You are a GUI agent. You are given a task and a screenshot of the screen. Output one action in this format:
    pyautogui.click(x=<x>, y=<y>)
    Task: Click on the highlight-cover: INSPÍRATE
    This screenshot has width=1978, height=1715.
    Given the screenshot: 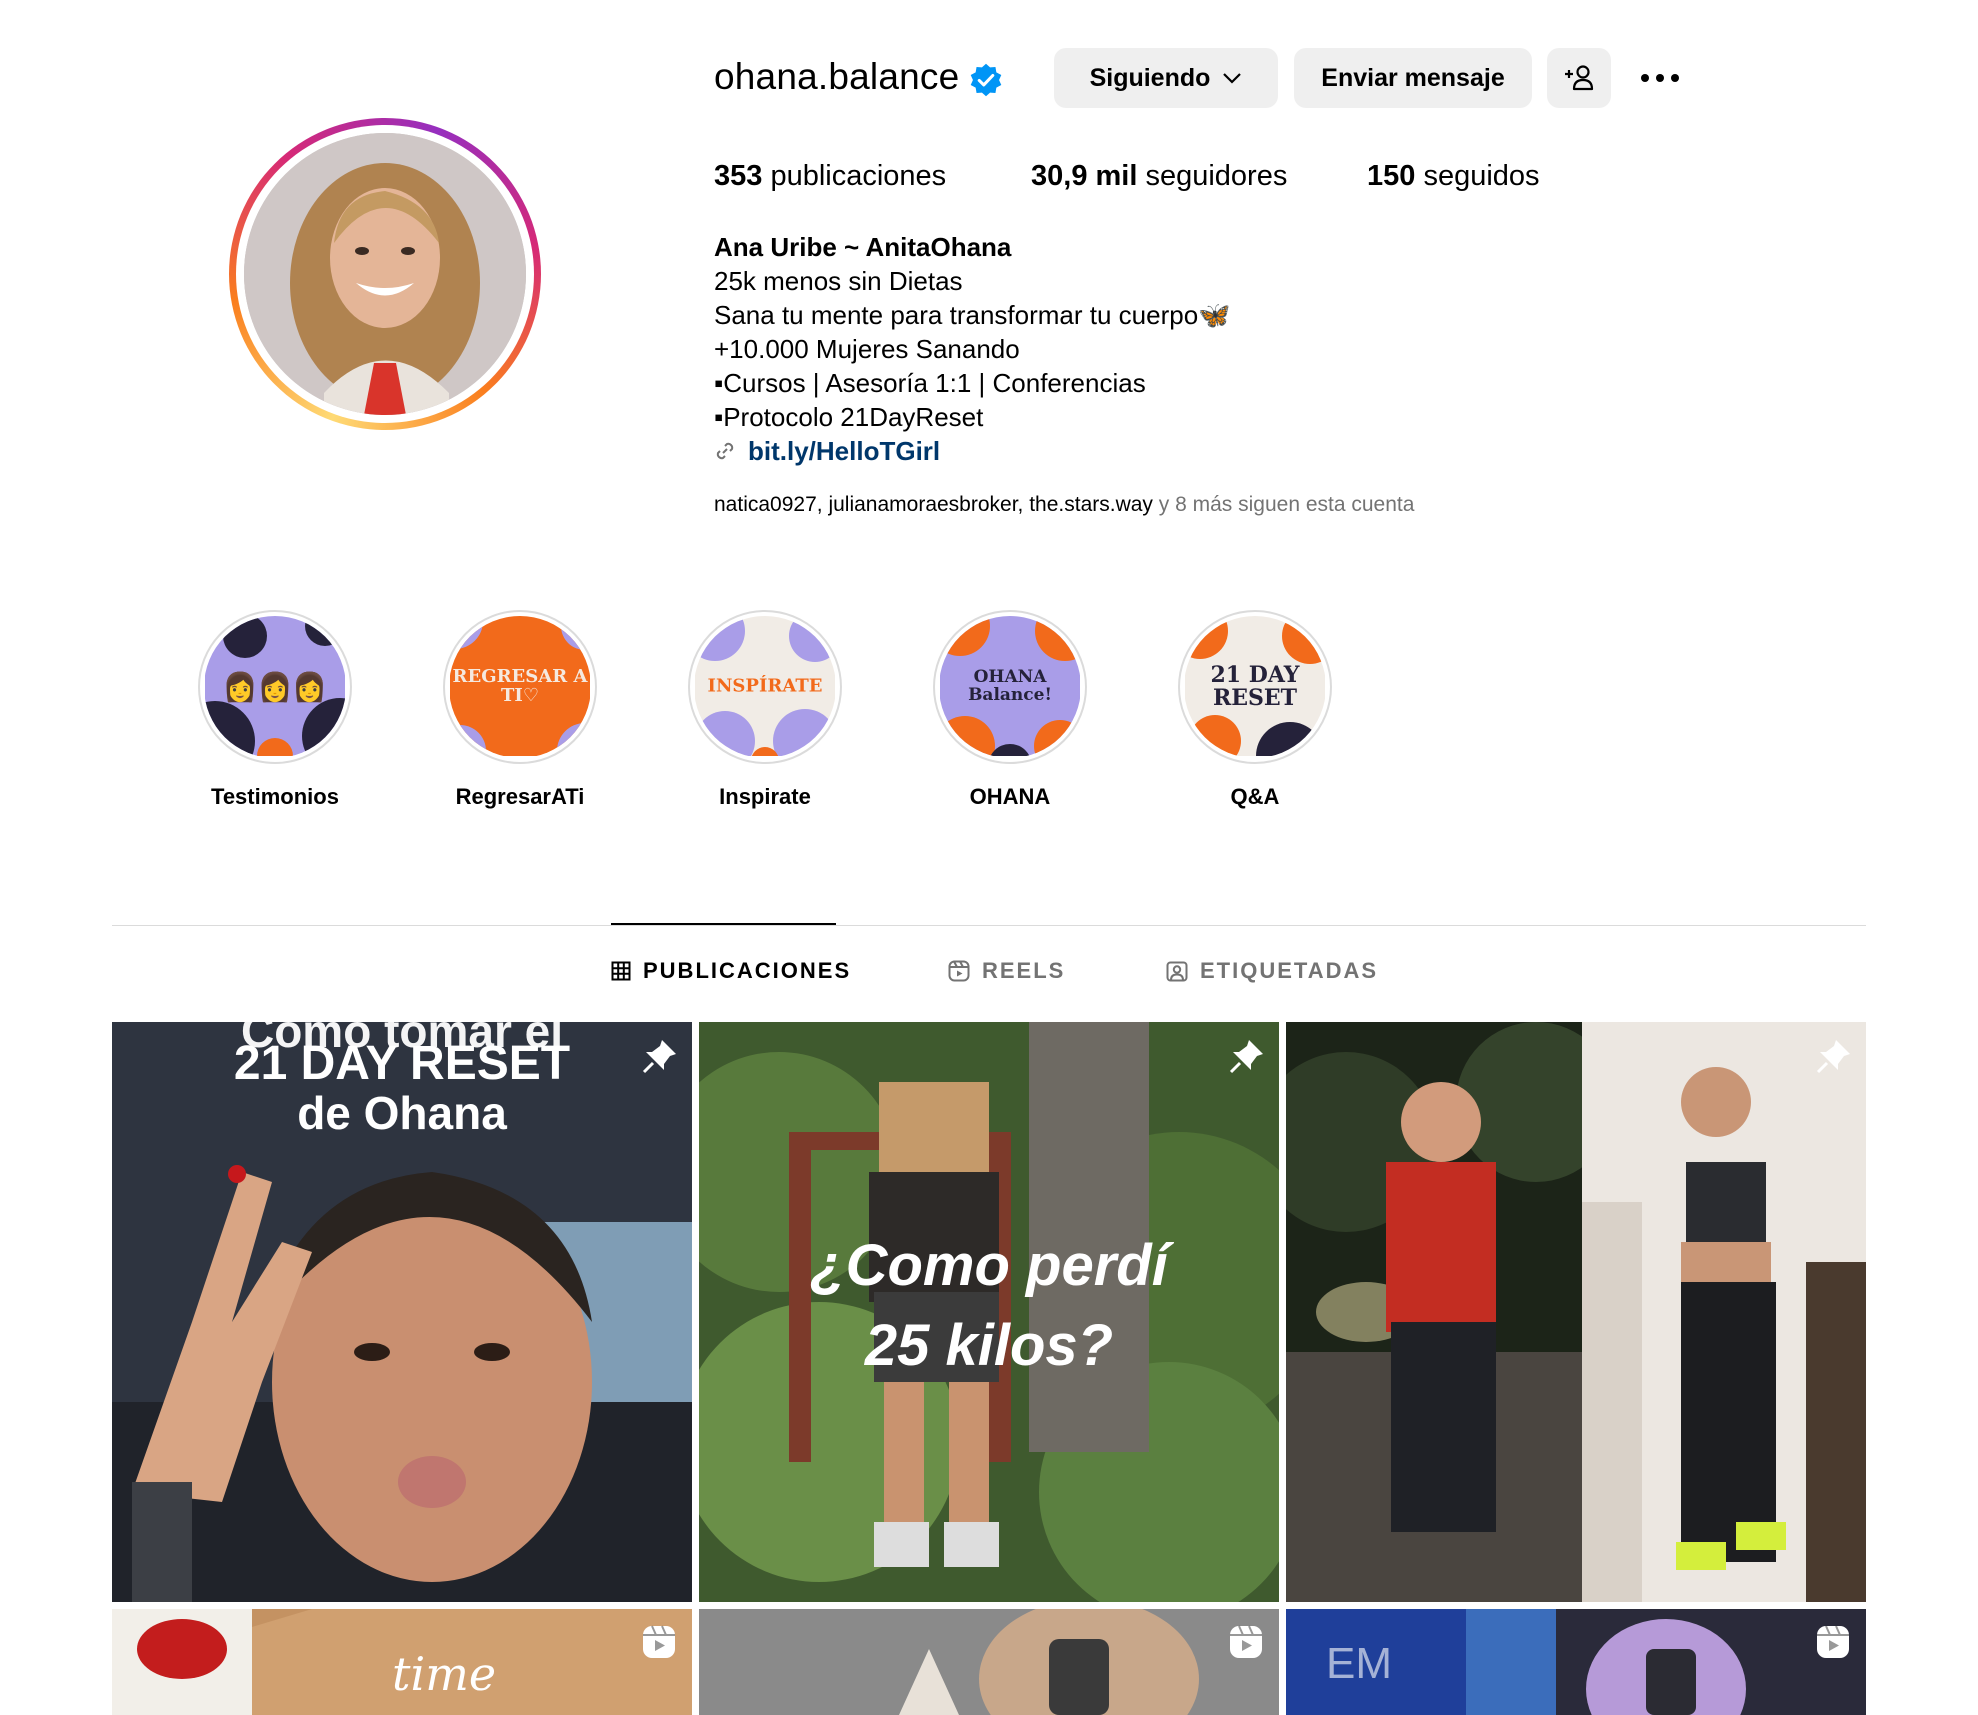 What is the action you would take?
    pyautogui.click(x=765, y=687)
    